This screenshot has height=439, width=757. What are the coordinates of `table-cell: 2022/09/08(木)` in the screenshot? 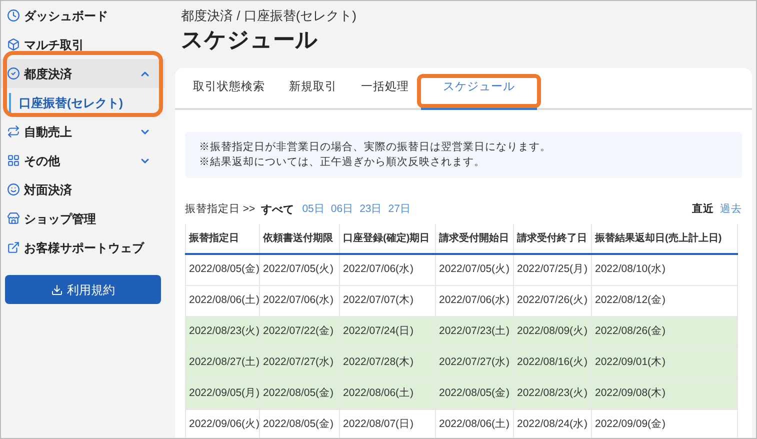 It's located at (665, 393).